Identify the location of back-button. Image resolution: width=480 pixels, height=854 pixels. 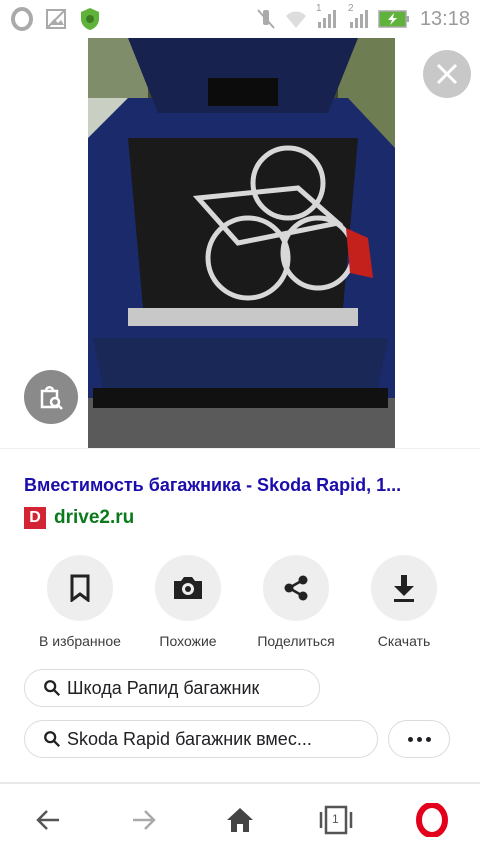
(48, 820).